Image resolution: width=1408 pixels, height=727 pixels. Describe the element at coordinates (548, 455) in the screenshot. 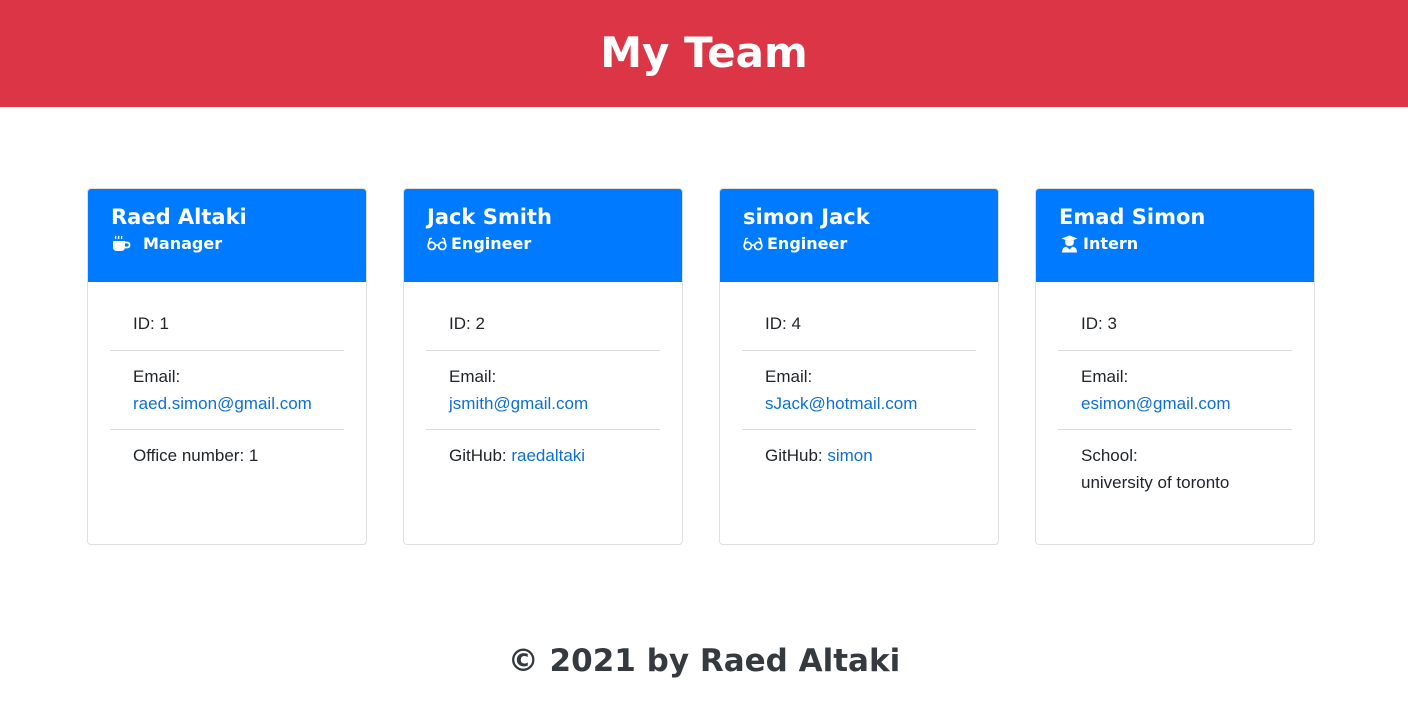

I see `github-link: raedaltaki` at that location.